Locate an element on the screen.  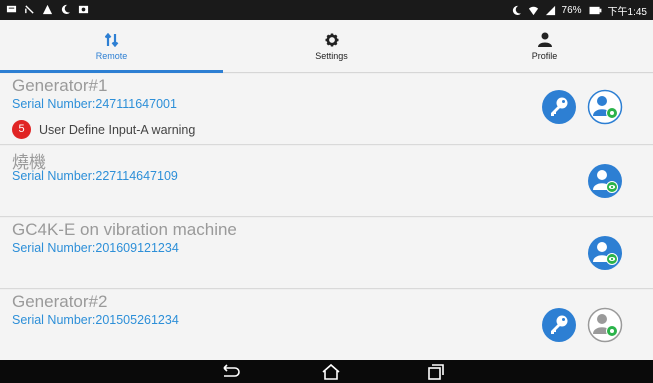
warning-text: User Define Input-A warning is located at coordinates (117, 129).